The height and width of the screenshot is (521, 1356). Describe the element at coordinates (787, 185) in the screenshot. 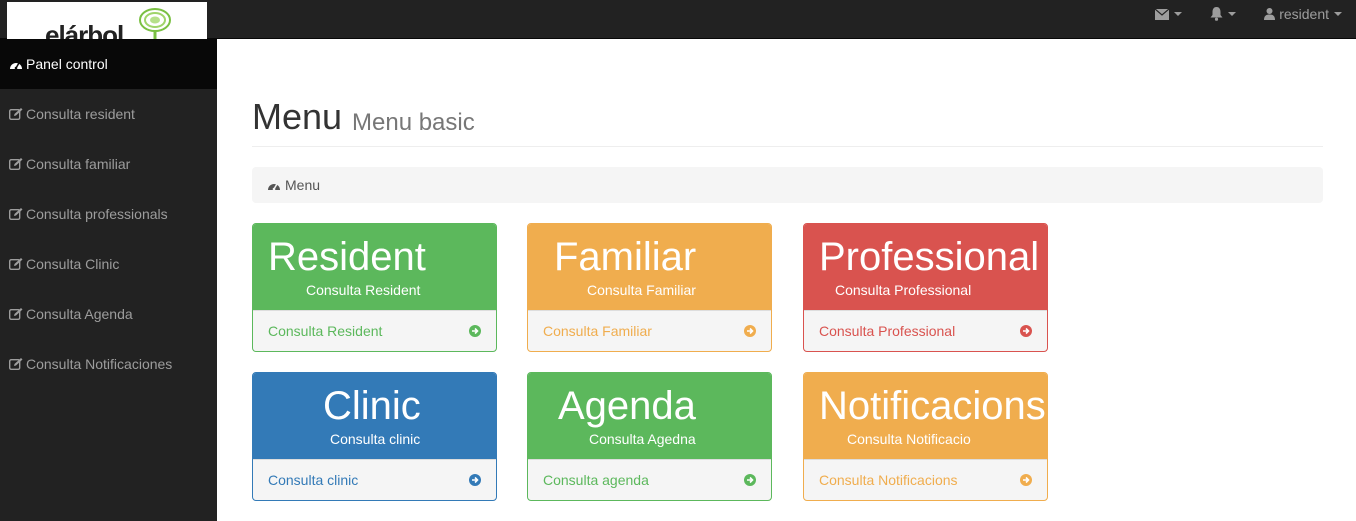

I see `breadcrumb: Menu` at that location.